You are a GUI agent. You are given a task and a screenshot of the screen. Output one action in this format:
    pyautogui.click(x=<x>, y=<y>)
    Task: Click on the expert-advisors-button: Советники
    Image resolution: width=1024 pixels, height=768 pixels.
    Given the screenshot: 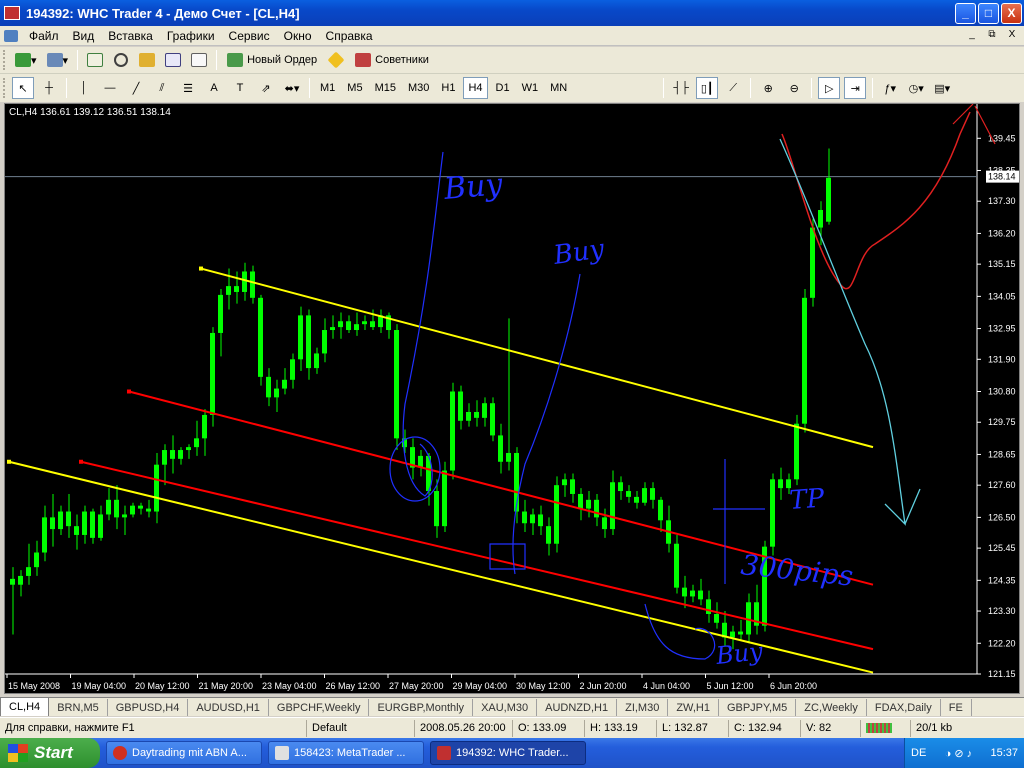 What is the action you would take?
    pyautogui.click(x=392, y=60)
    